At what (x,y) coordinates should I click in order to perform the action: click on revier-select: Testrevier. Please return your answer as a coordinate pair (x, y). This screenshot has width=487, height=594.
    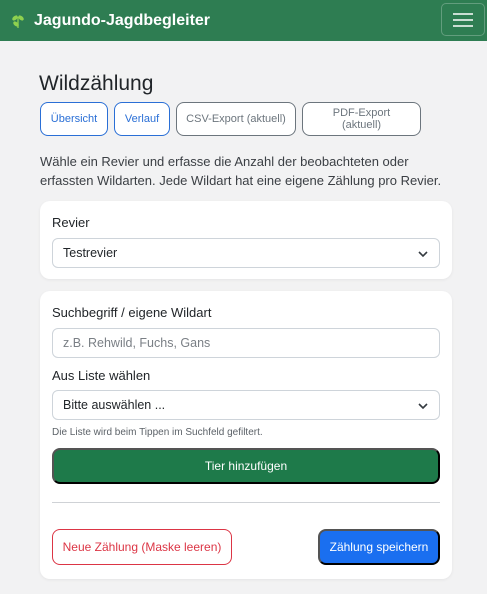
    Looking at the image, I should click on (246, 253).